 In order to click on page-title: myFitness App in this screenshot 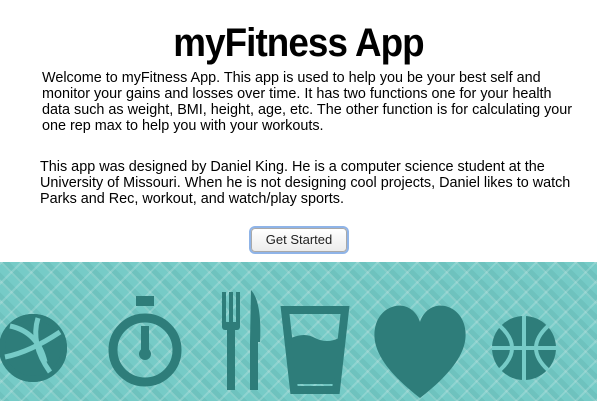, I will do `click(298, 43)`.